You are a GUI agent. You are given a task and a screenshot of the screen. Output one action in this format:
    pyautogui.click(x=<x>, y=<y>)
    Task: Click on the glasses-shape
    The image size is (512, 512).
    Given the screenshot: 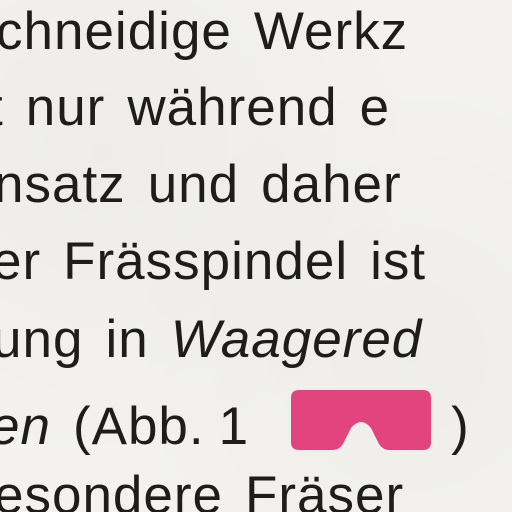 What is the action you would take?
    pyautogui.click(x=361, y=420)
    